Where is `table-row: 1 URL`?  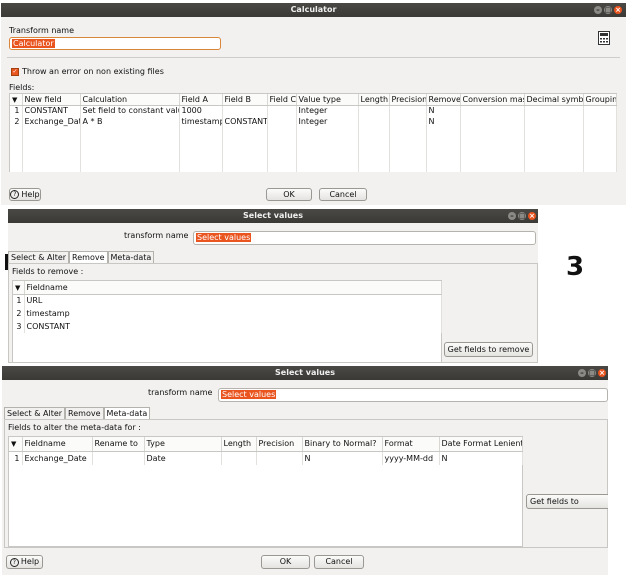
table-row: 1 URL is located at coordinates (227, 300).